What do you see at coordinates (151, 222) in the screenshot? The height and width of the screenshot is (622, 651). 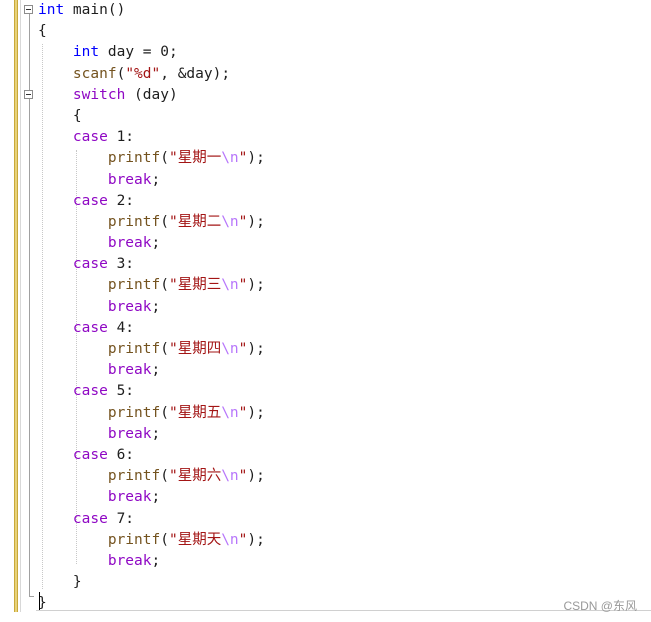 I see `code-line: printf("星期二\n");` at bounding box center [151, 222].